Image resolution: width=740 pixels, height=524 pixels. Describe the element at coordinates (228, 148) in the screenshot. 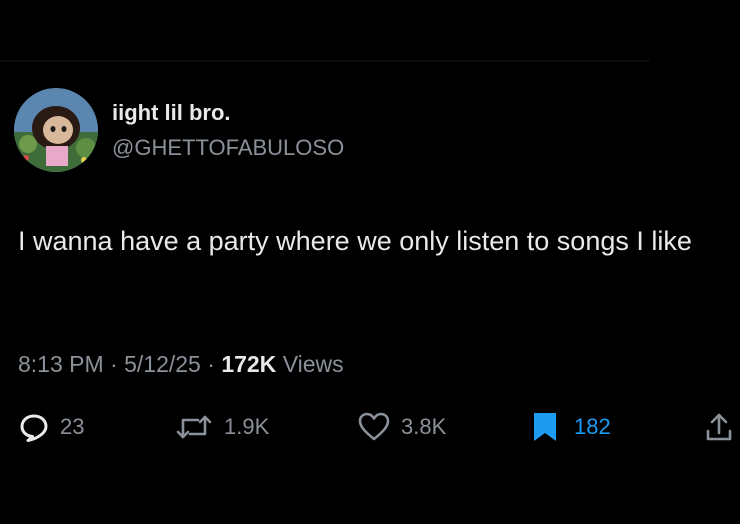

I see `user-handle: @GHETTOFABULOSO` at that location.